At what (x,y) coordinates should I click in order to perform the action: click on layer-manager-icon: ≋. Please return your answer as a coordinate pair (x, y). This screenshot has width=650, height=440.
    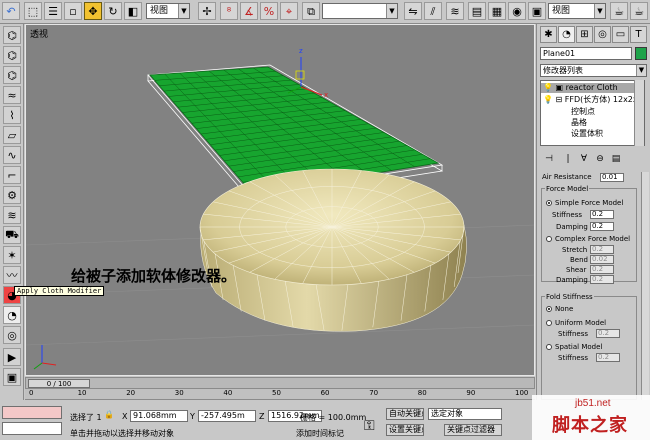
    Looking at the image, I should click on (455, 11).